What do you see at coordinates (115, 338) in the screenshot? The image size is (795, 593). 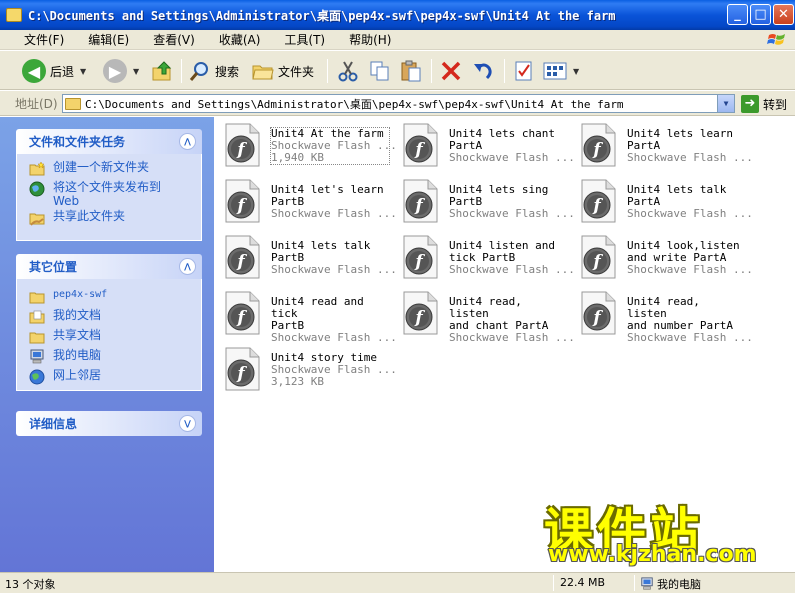 I see `place-shared-documents: 共享文档` at bounding box center [115, 338].